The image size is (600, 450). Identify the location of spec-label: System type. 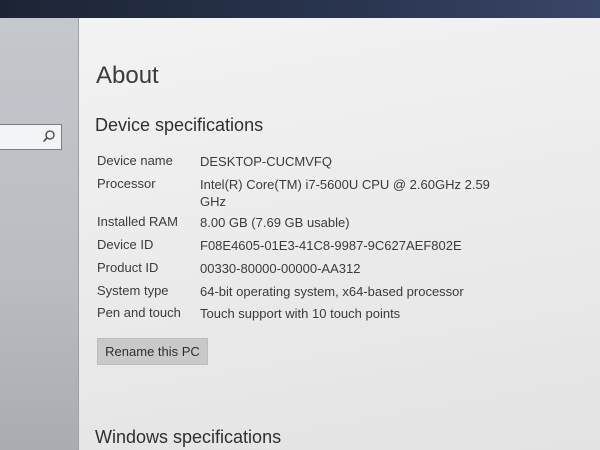
(133, 290).